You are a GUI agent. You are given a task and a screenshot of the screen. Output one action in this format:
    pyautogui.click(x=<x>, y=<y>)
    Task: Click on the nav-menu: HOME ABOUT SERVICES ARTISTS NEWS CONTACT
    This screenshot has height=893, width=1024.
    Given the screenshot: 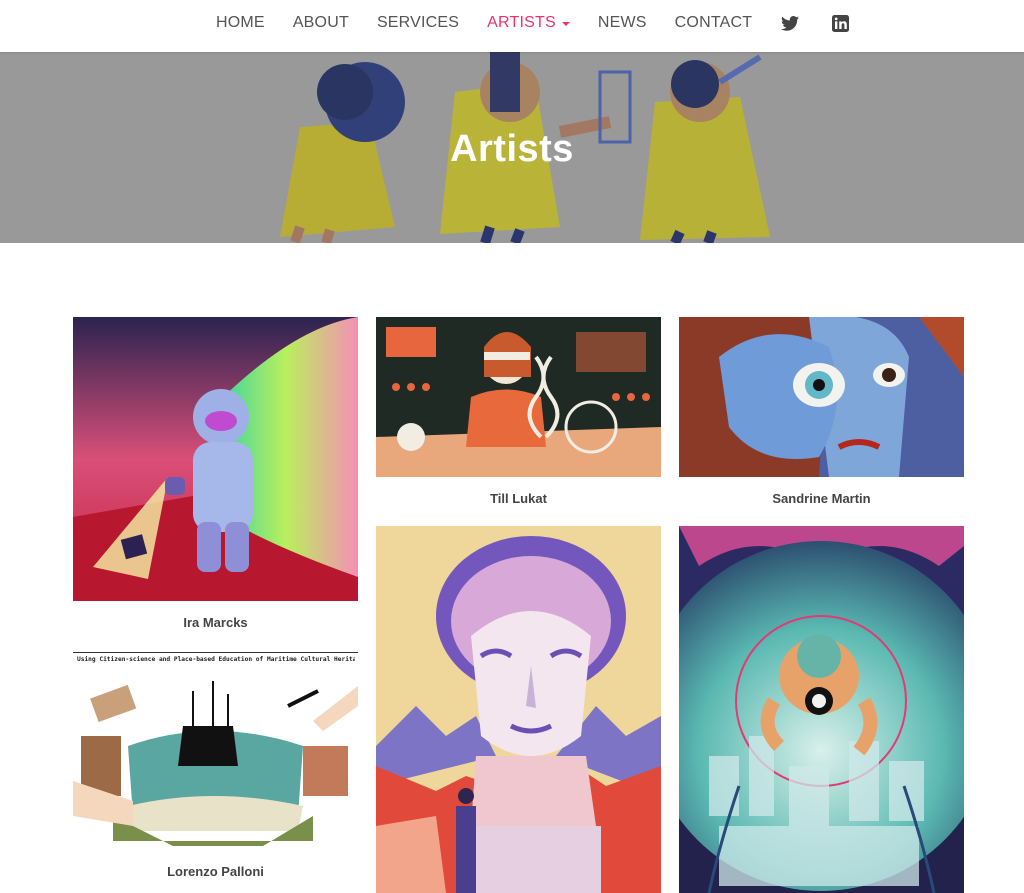 What is the action you would take?
    pyautogui.click(x=548, y=23)
    